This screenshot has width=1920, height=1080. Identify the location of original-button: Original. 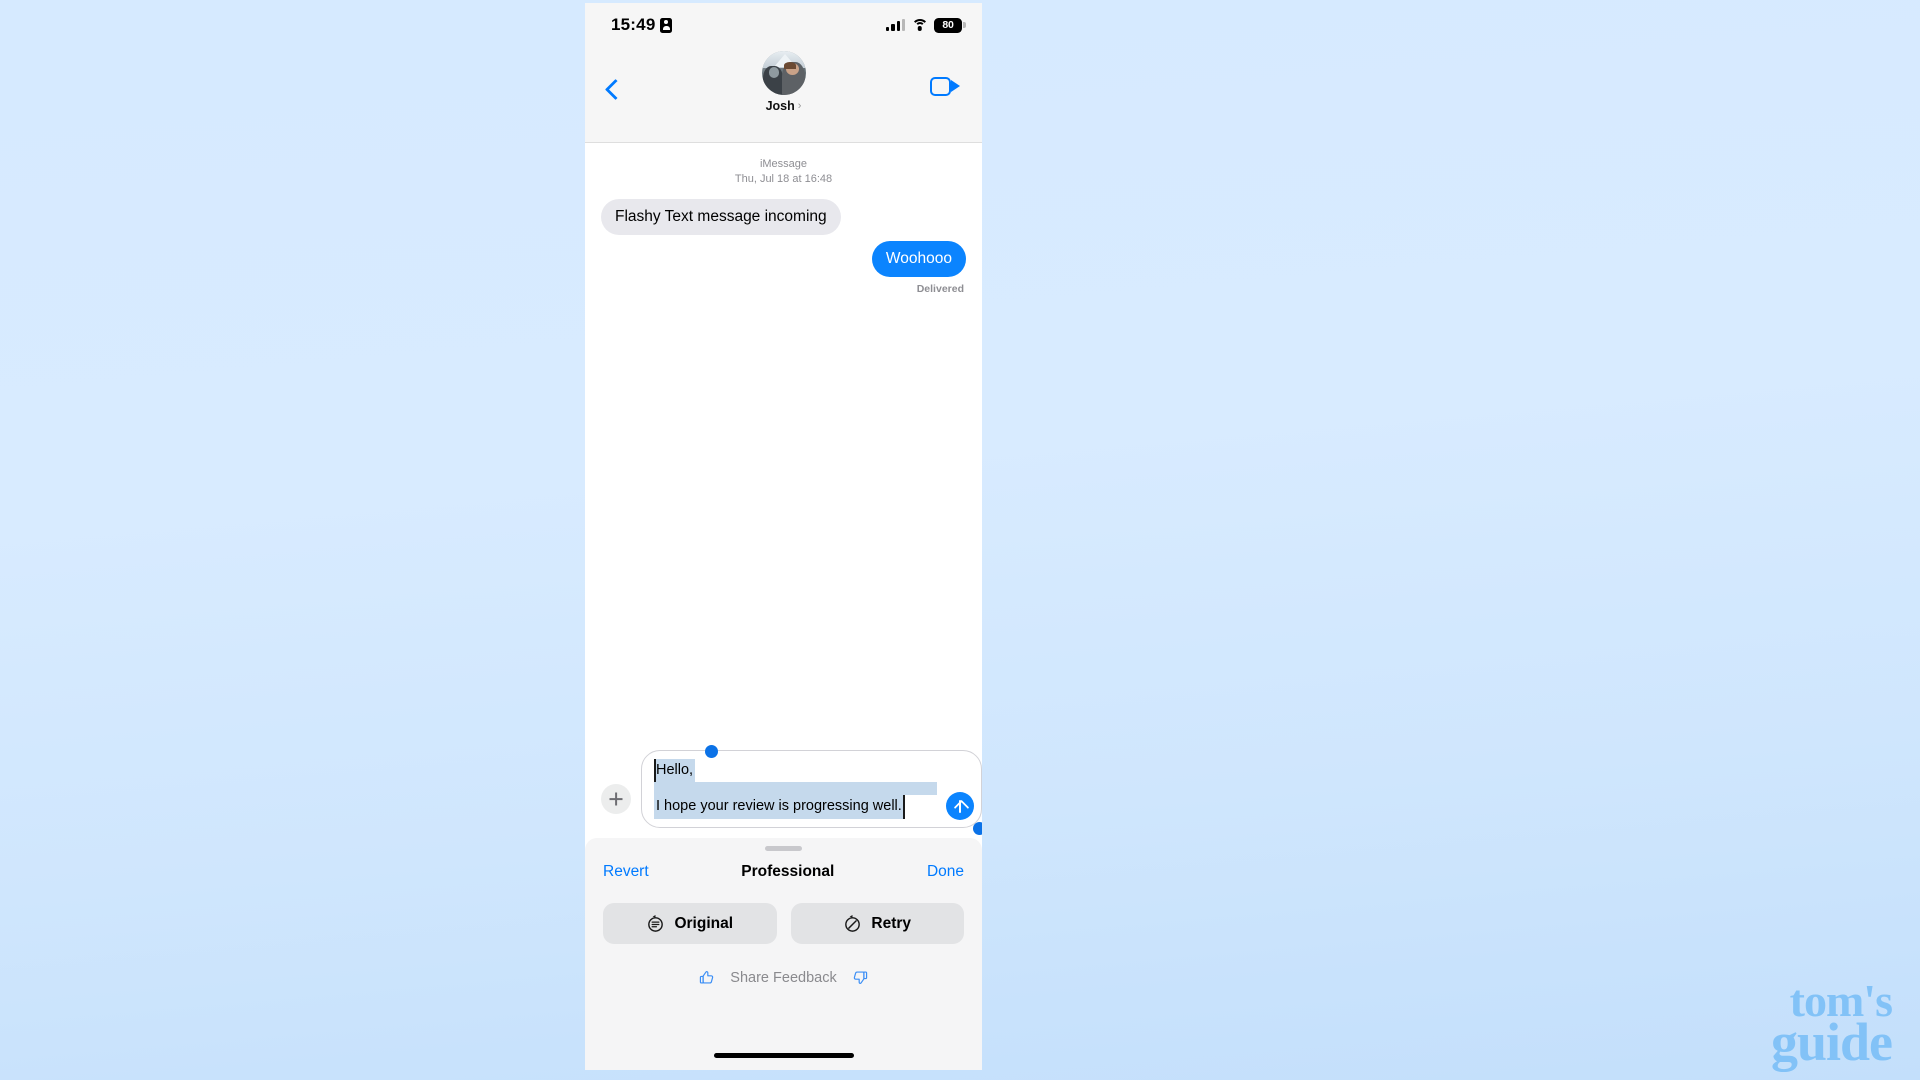
(690, 923).